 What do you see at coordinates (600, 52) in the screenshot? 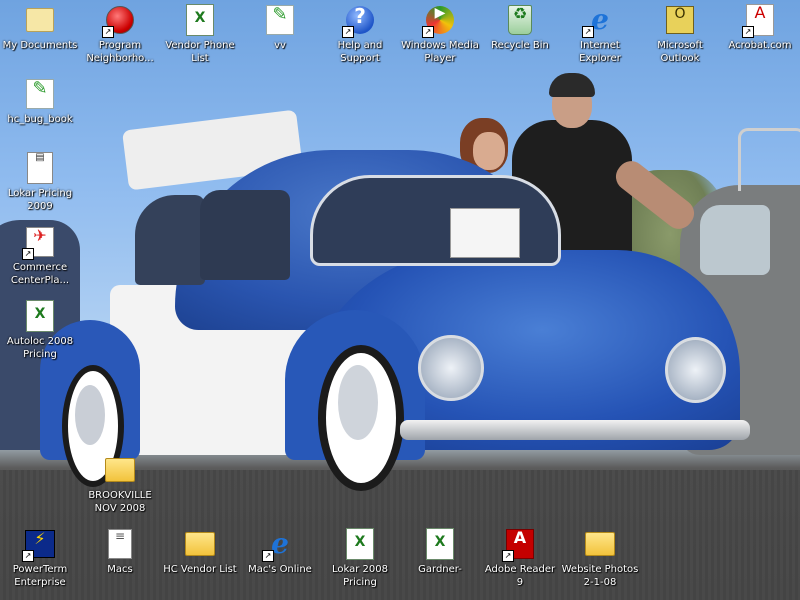
I see `icon-label: Internet Explorer` at bounding box center [600, 52].